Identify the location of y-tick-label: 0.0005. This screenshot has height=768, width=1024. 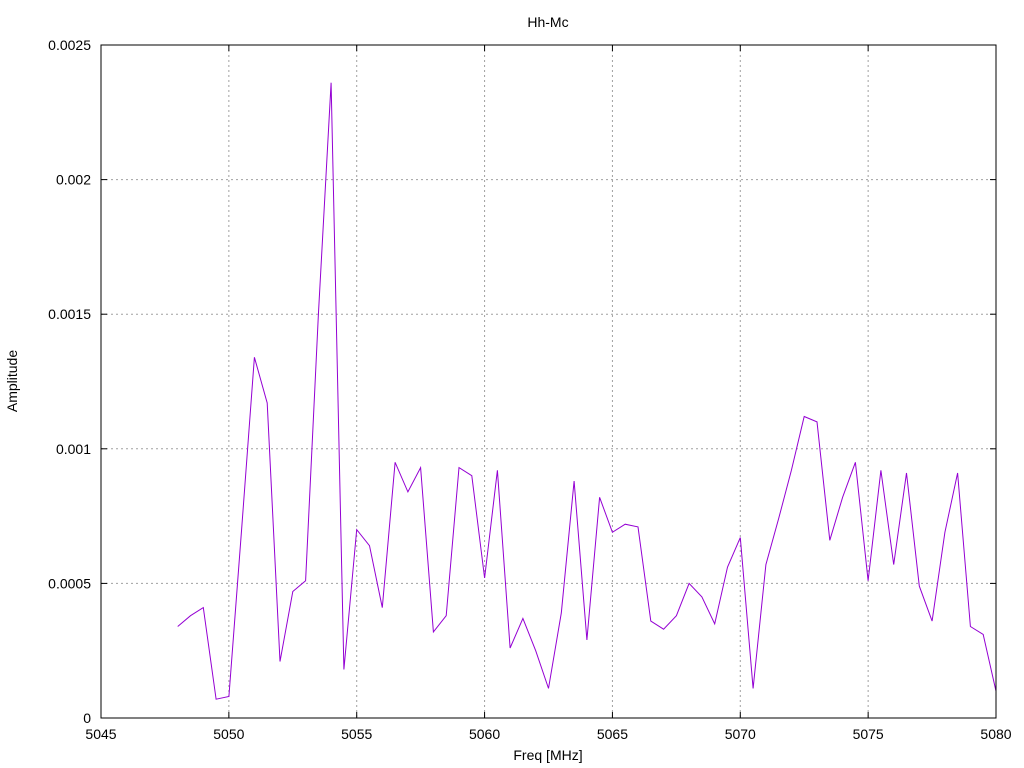
(69, 583).